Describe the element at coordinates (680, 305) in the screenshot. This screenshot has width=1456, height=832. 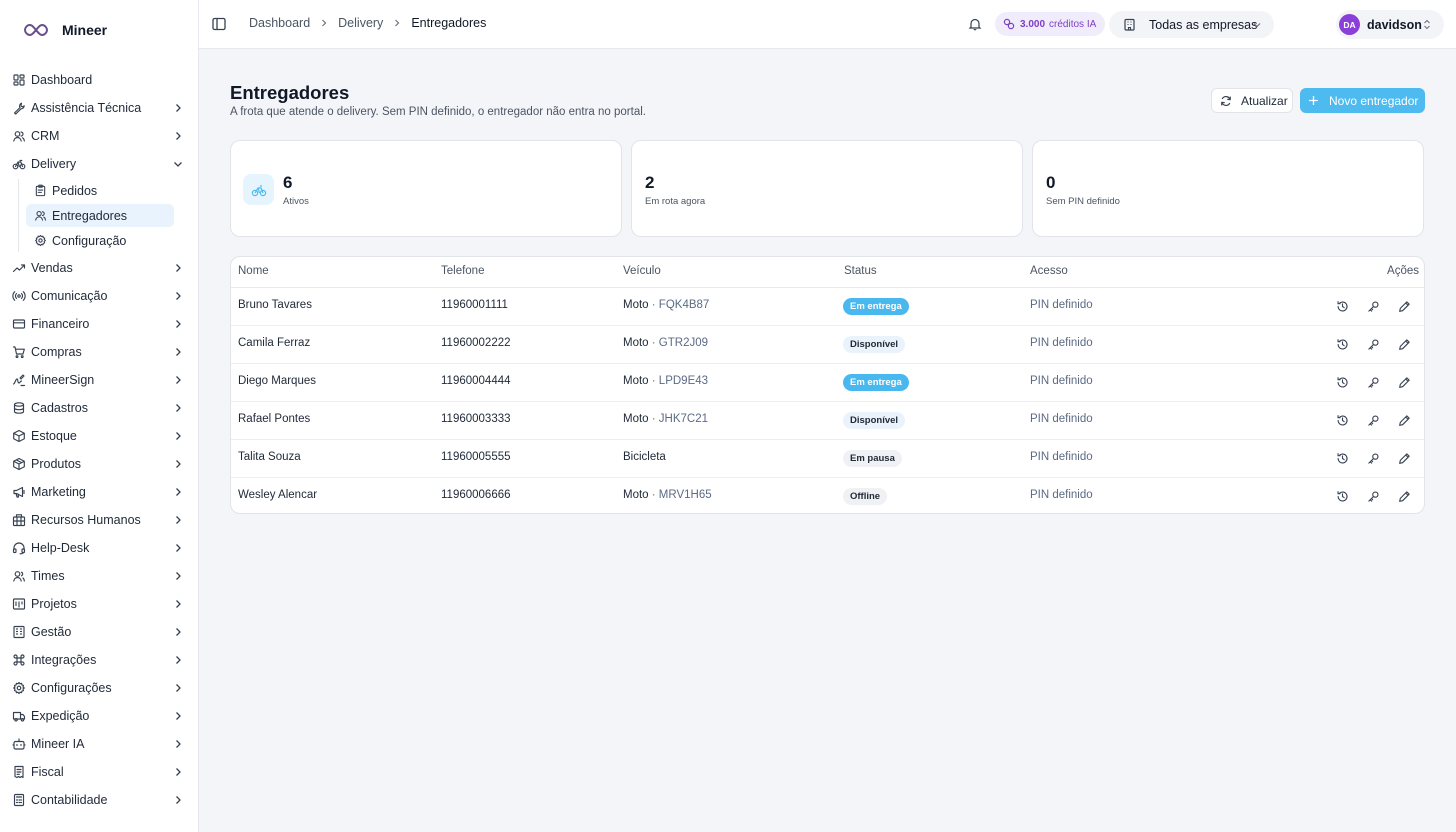
I see `vehicle-plate: · FQK4B87` at that location.